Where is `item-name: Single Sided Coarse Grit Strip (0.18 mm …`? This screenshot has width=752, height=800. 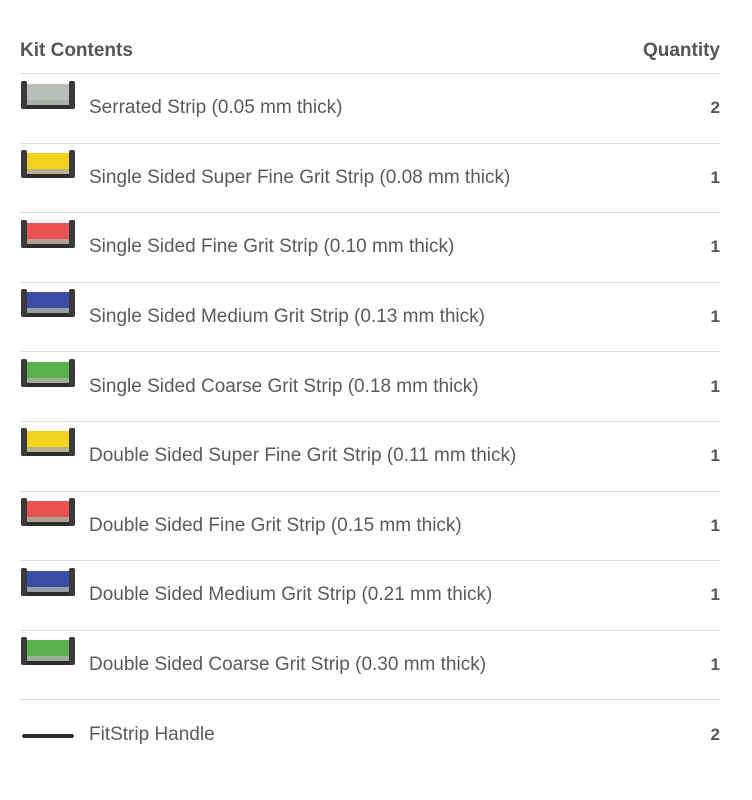 item-name: Single Sided Coarse Grit Strip (0.18 mm … is located at coordinates (284, 386).